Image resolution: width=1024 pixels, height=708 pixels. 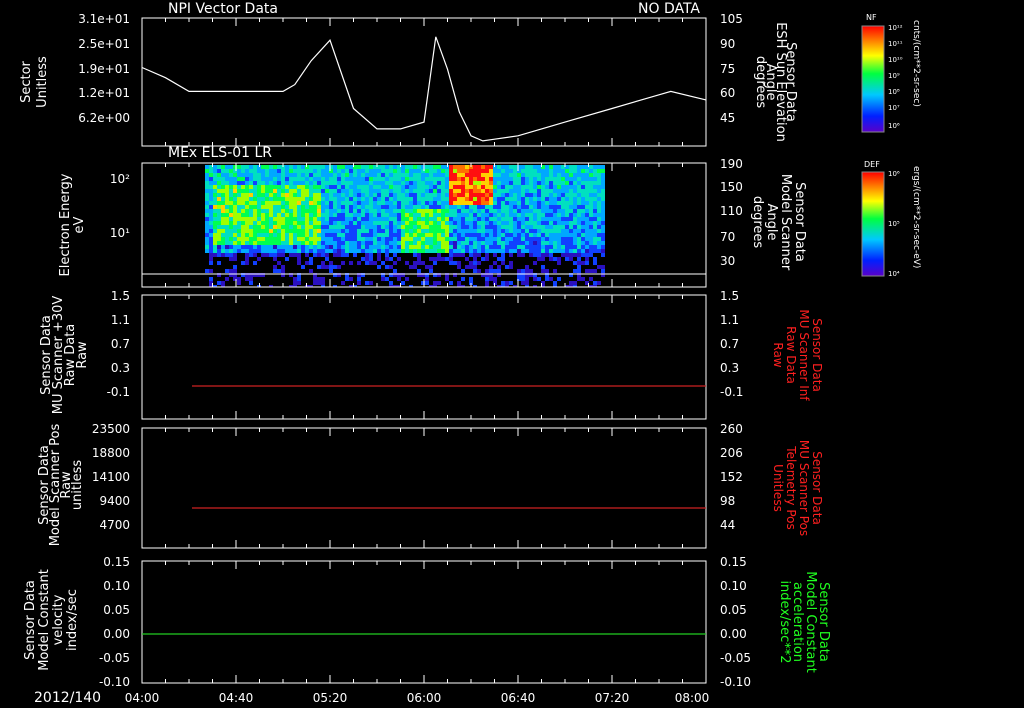 I want to click on p4-ytick-left-0: 23500, so click(x=111, y=429).